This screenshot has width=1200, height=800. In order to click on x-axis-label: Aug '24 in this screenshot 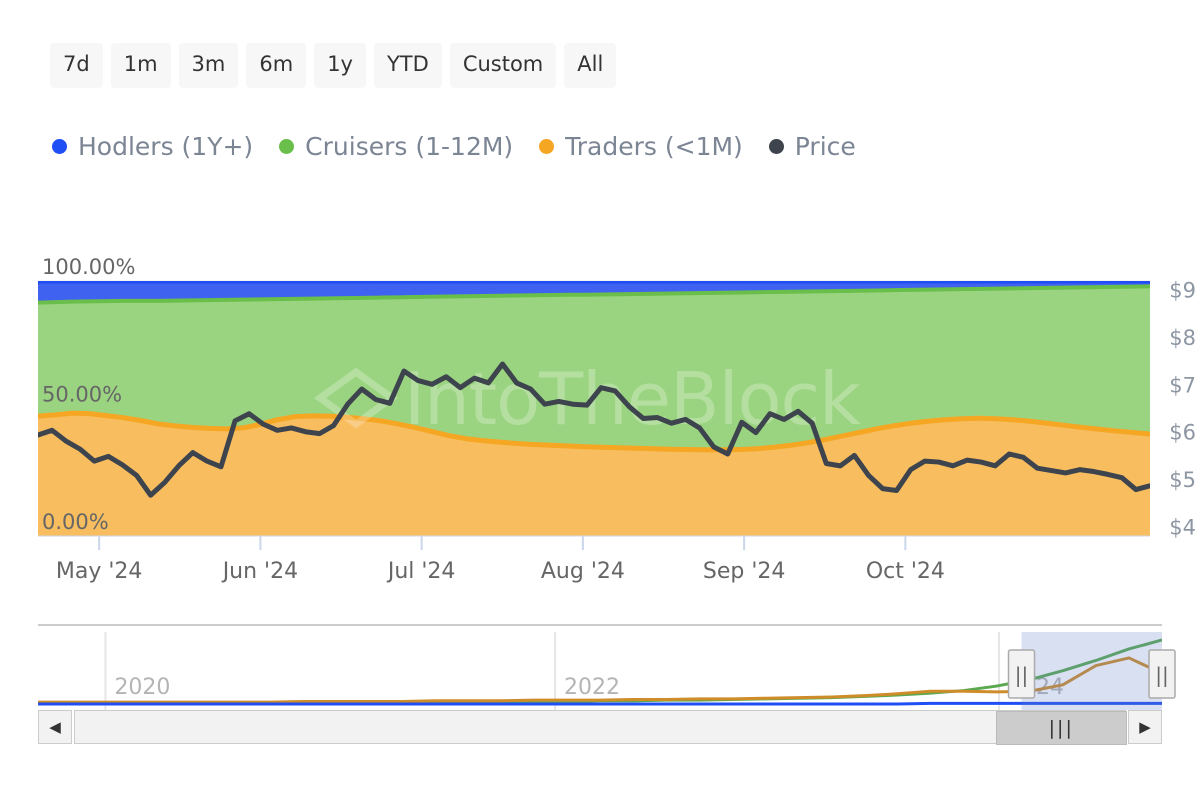, I will do `click(583, 571)`.